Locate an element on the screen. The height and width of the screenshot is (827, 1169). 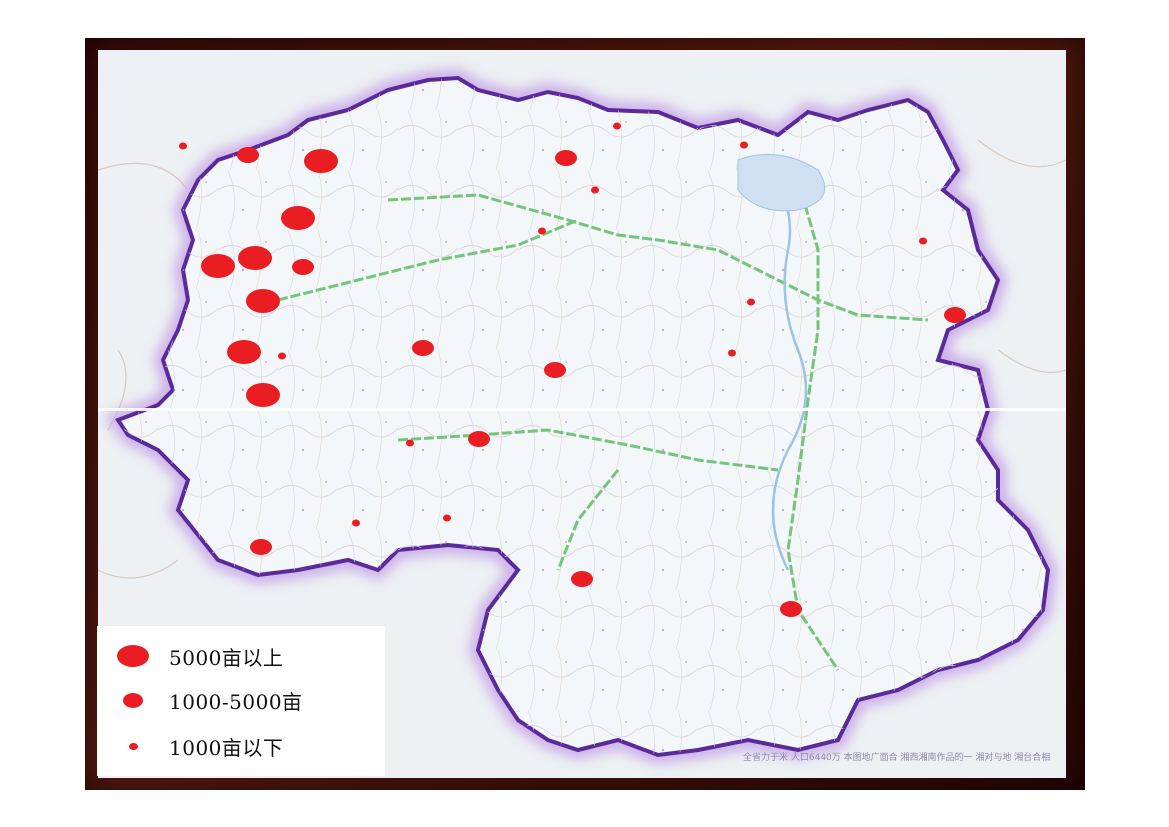
legend-row-large: 5000亩以上 is located at coordinates (241, 656).